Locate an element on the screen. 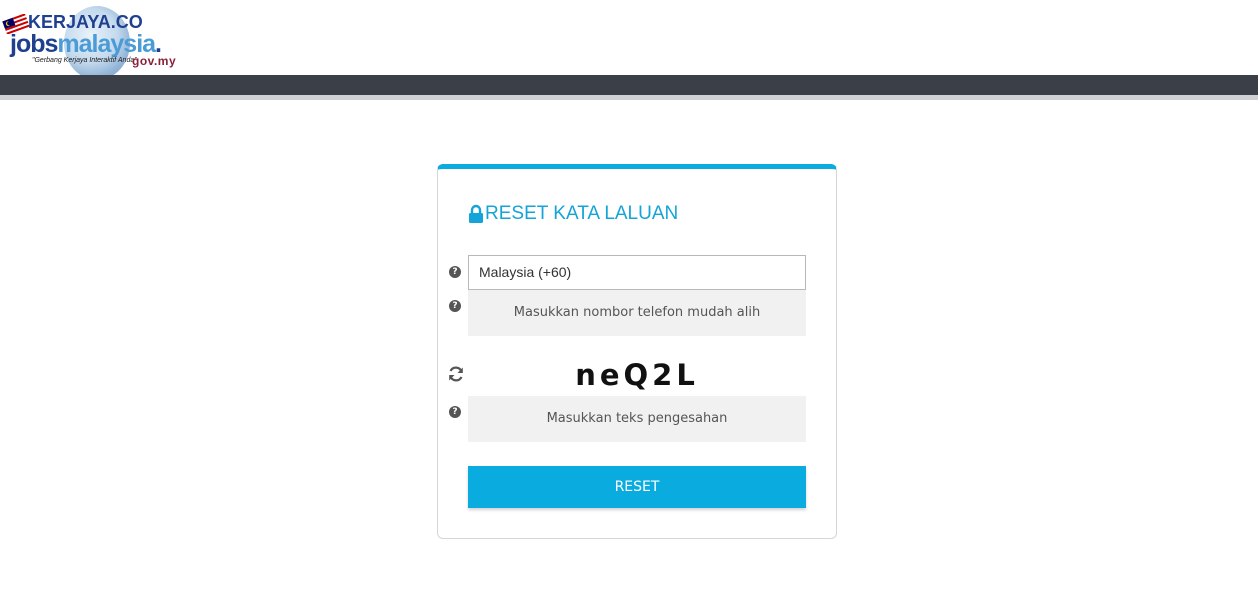 Image resolution: width=1258 pixels, height=590 pixels. card-title: RESET KATA LALUAN is located at coordinates (573, 214).